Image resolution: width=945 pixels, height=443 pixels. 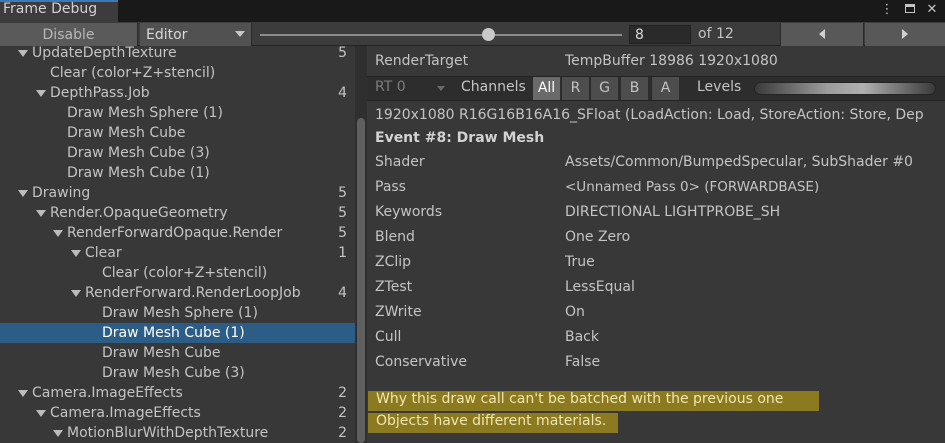 I want to click on zclip-value: True, so click(x=580, y=262).